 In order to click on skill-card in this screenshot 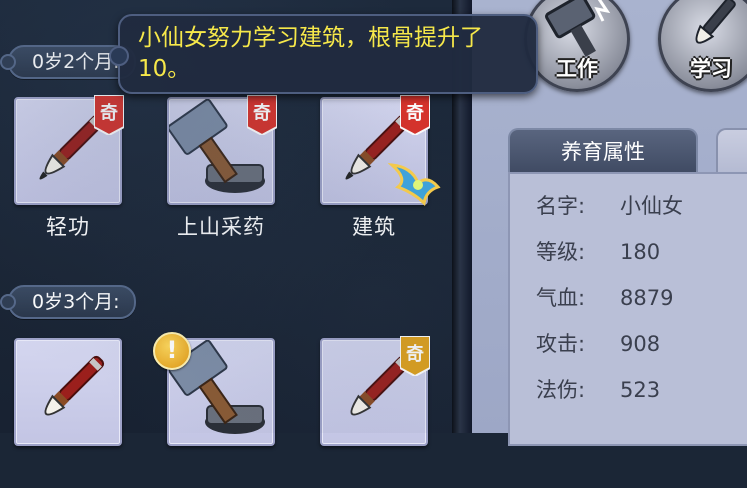, I will do `click(68, 392)`.